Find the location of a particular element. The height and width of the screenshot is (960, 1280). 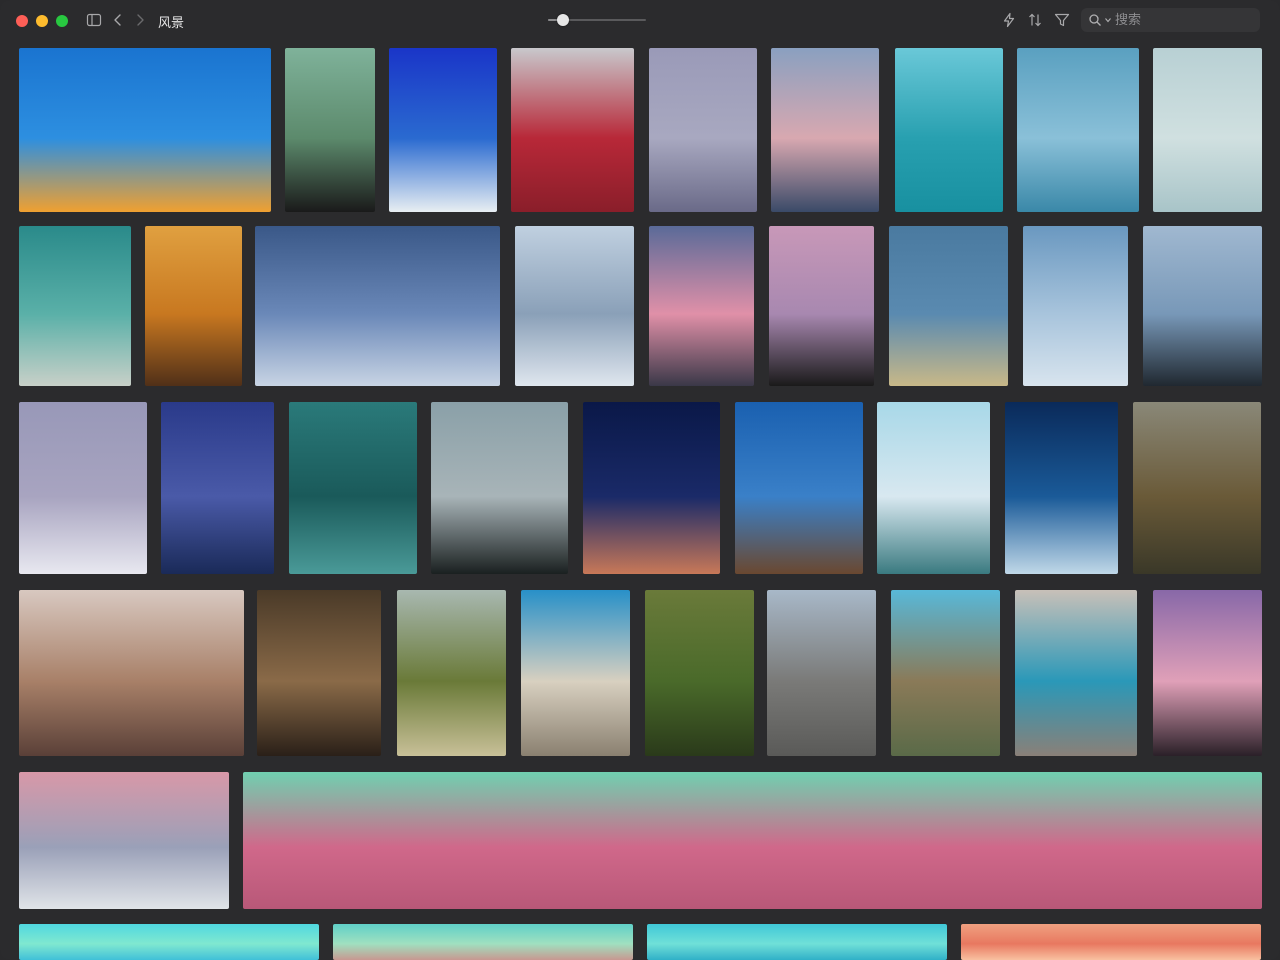

photo-pale-sand-dunes is located at coordinates (1207, 130).